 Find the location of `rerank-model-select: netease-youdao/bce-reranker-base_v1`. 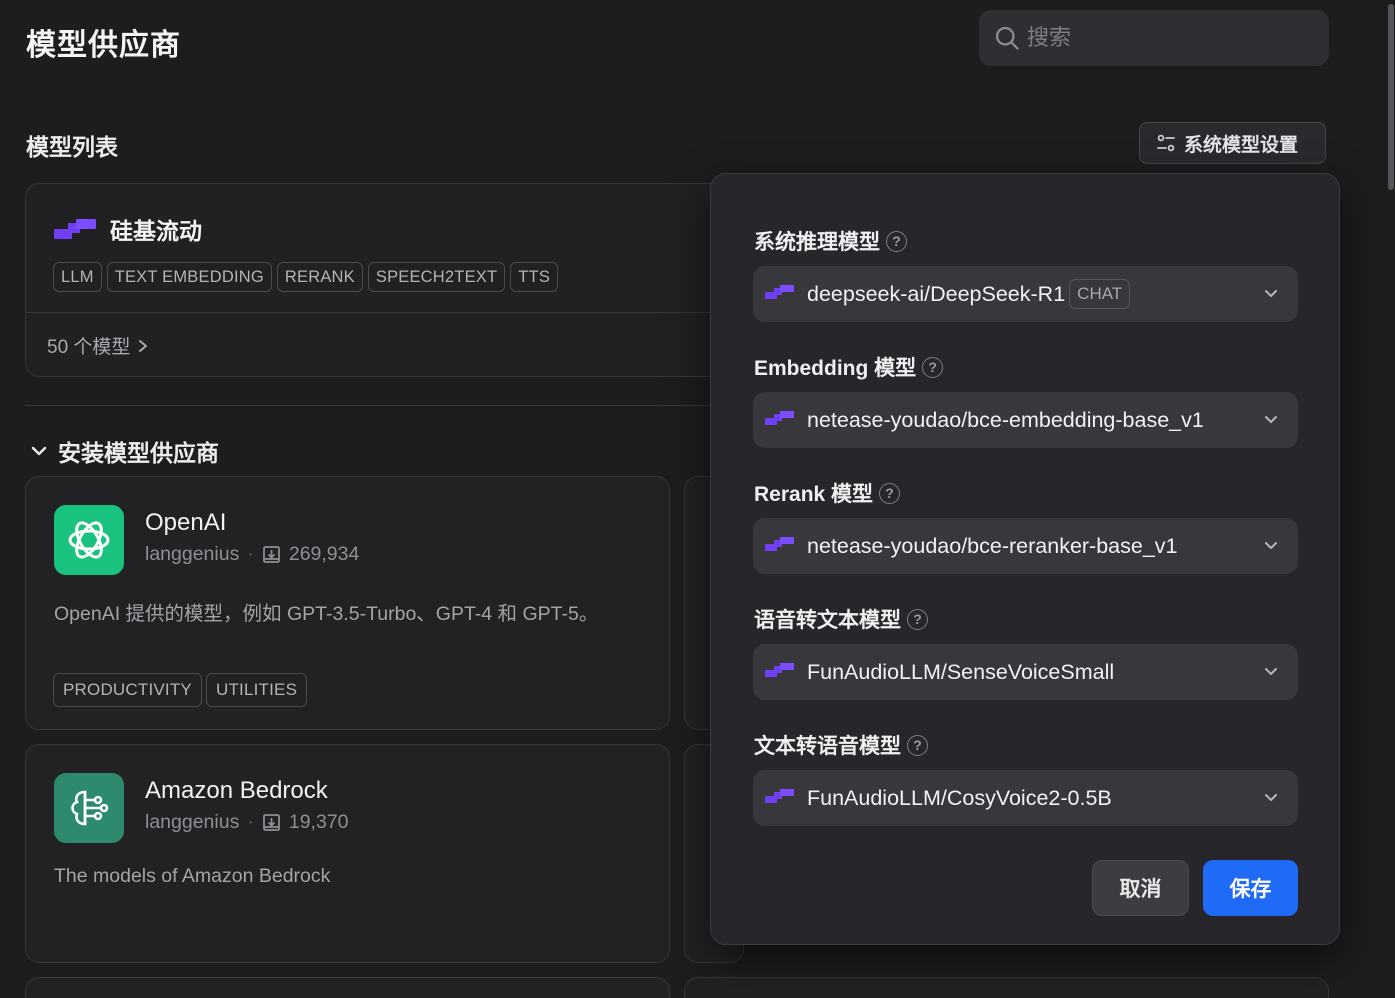

rerank-model-select: netease-youdao/bce-reranker-base_v1 is located at coordinates (1025, 546).